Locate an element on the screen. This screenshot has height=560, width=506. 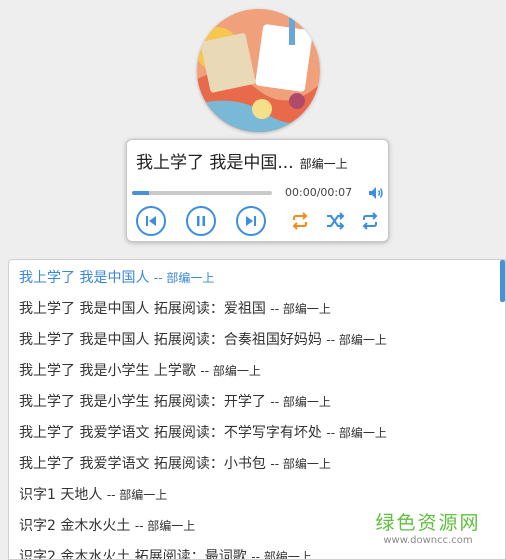
loop-button is located at coordinates (370, 221).